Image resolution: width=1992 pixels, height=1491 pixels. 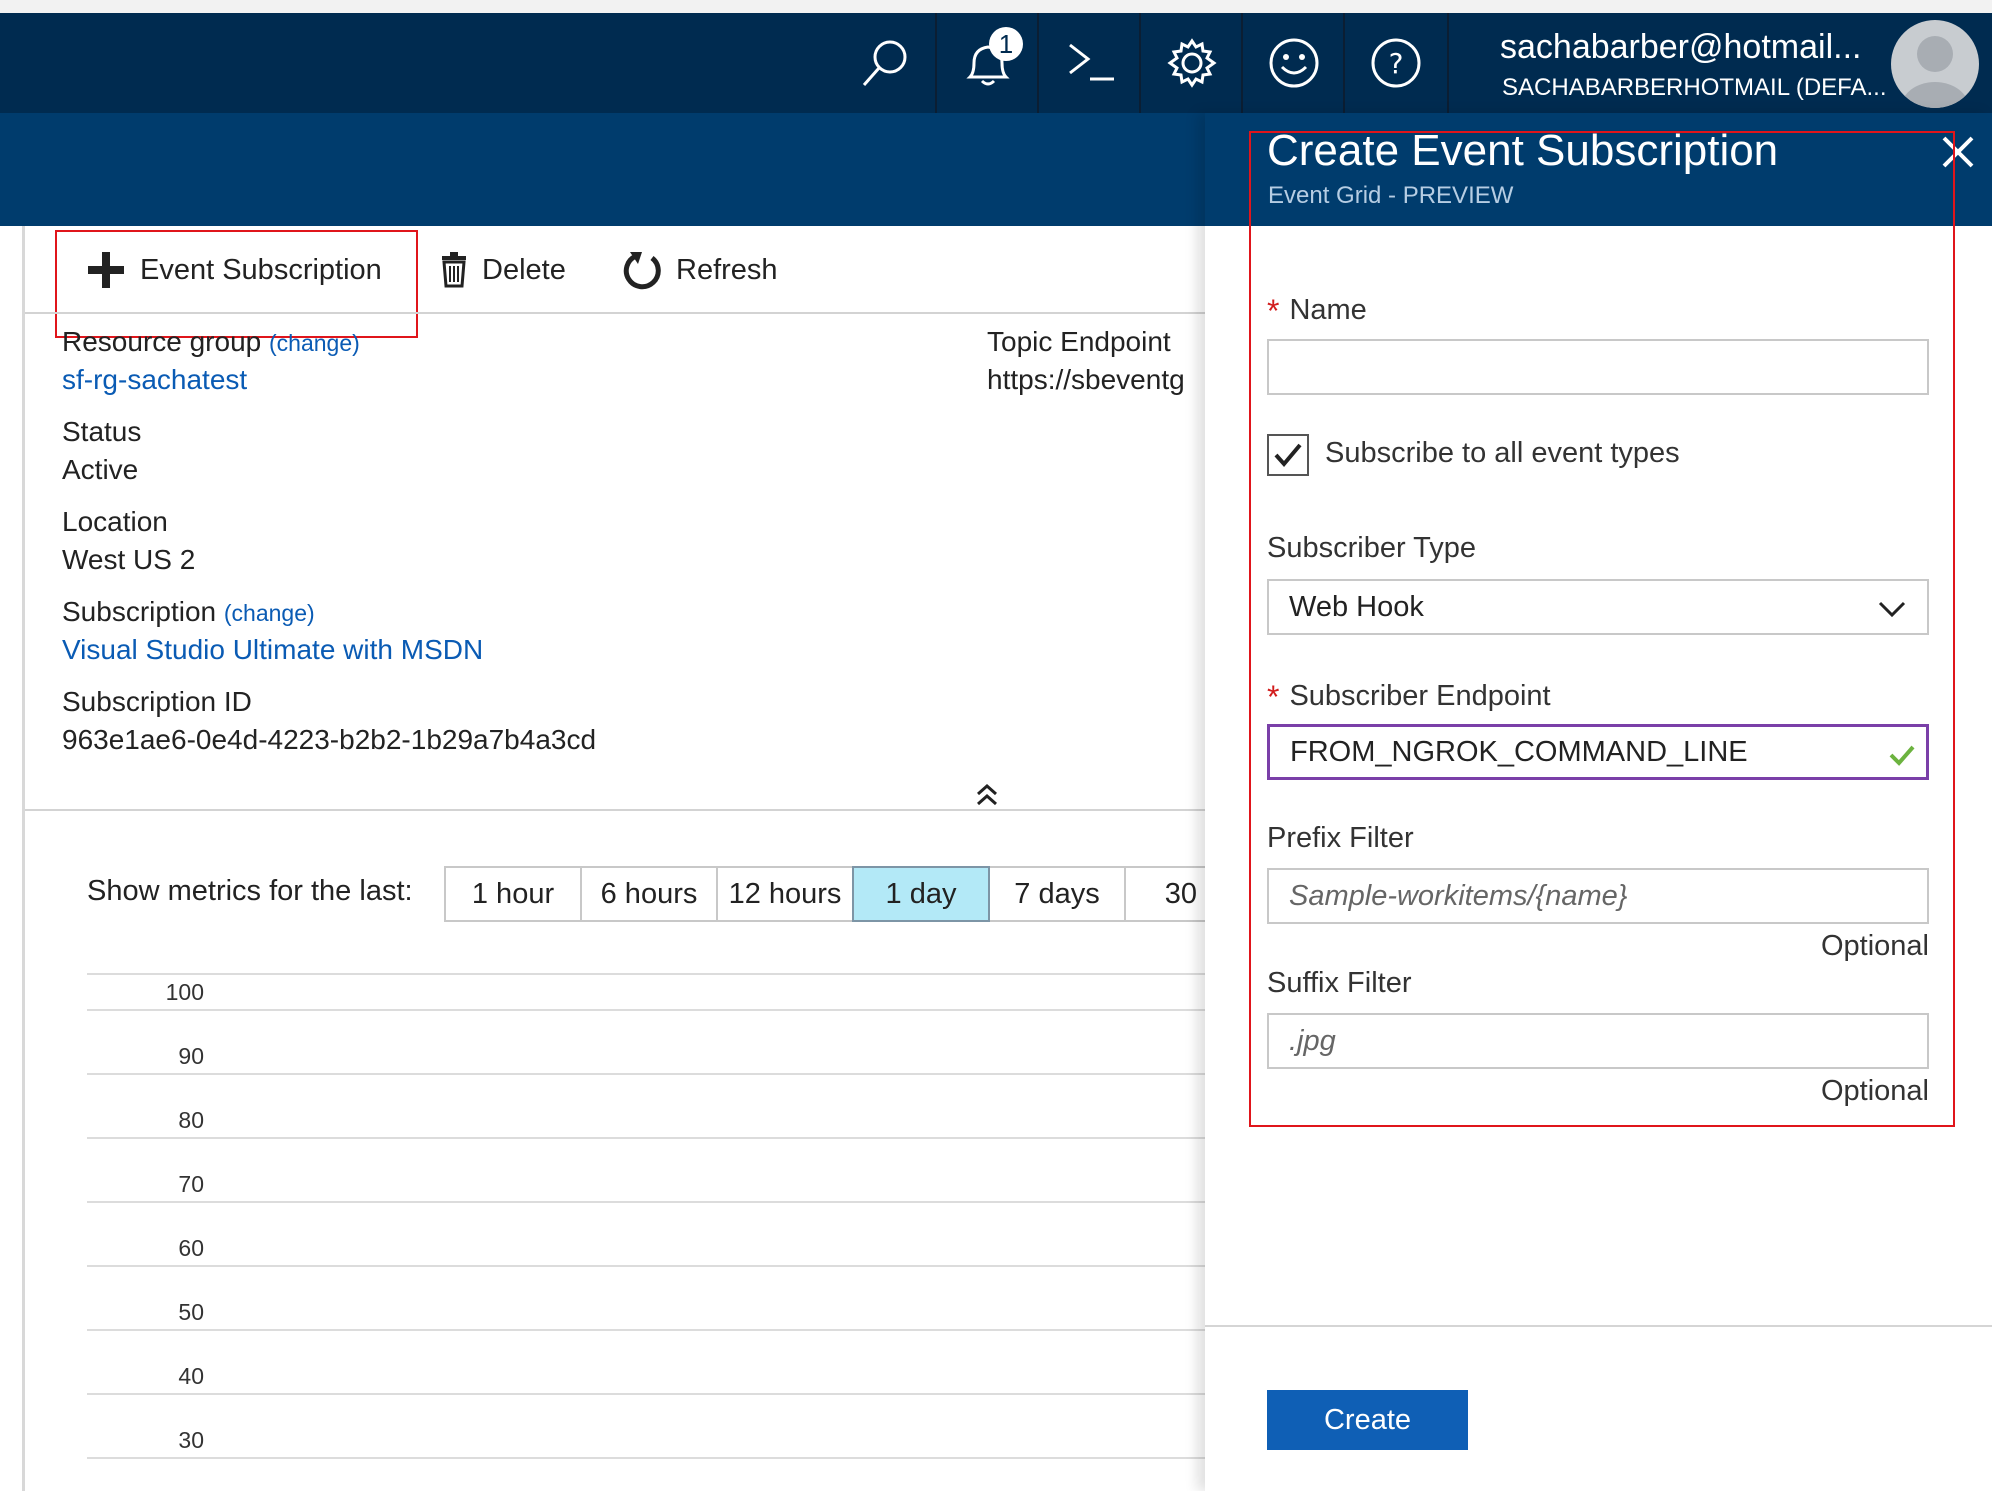 I want to click on y-tick: 60, so click(x=191, y=1248).